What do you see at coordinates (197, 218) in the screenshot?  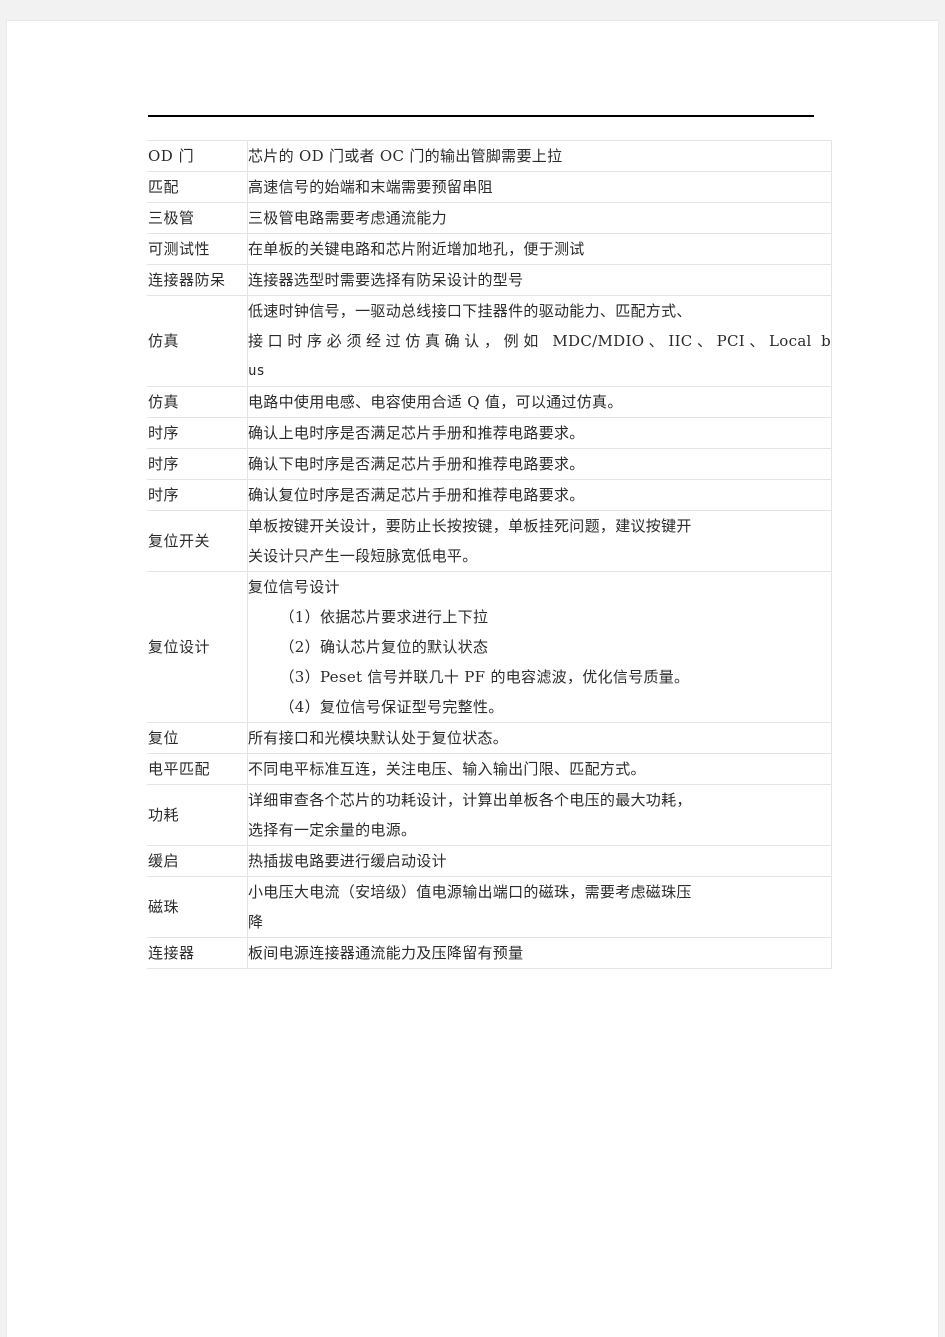 I see `row-label: 三极管` at bounding box center [197, 218].